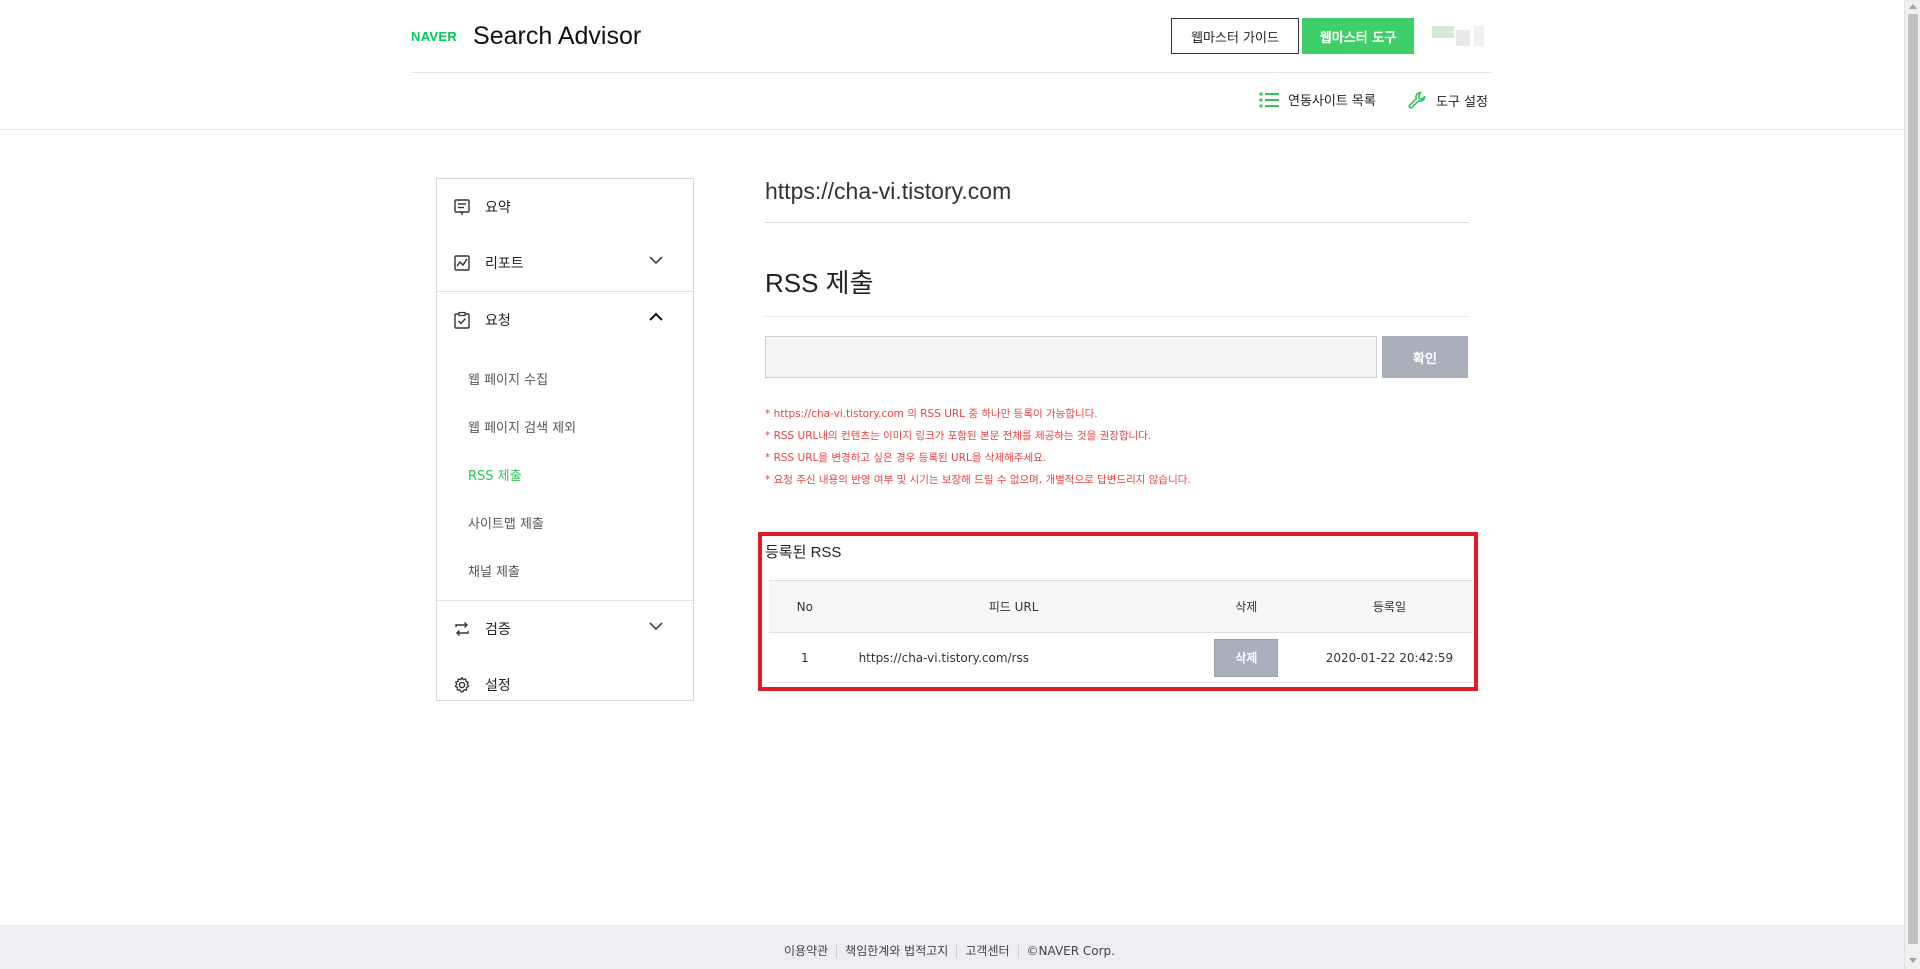 This screenshot has height=969, width=1920. I want to click on sidebar-item-label: 요청, so click(498, 321).